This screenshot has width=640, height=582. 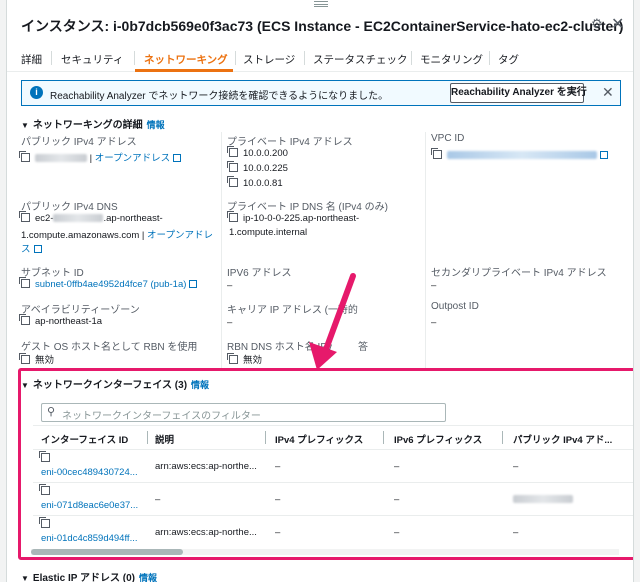 I want to click on ipv6-label: IPV6 アドレス, so click(x=259, y=273).